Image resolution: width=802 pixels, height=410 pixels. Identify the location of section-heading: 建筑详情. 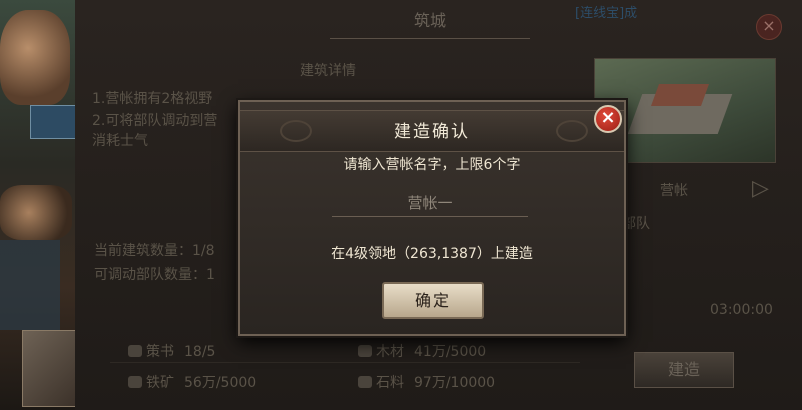
(328, 71).